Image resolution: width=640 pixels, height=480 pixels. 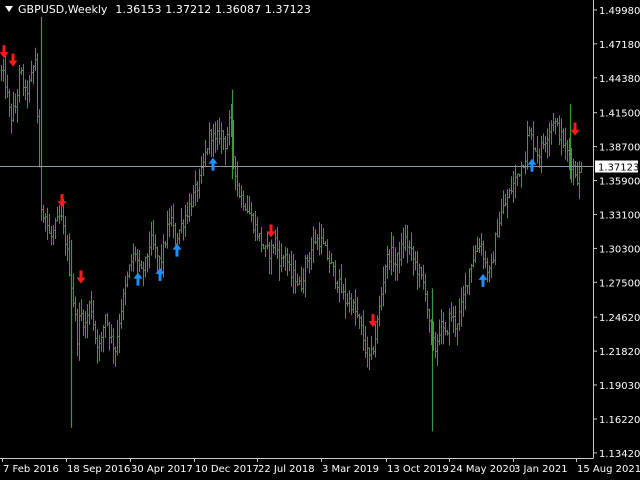 I want to click on price-tick-label: 1.47180, so click(x=619, y=45).